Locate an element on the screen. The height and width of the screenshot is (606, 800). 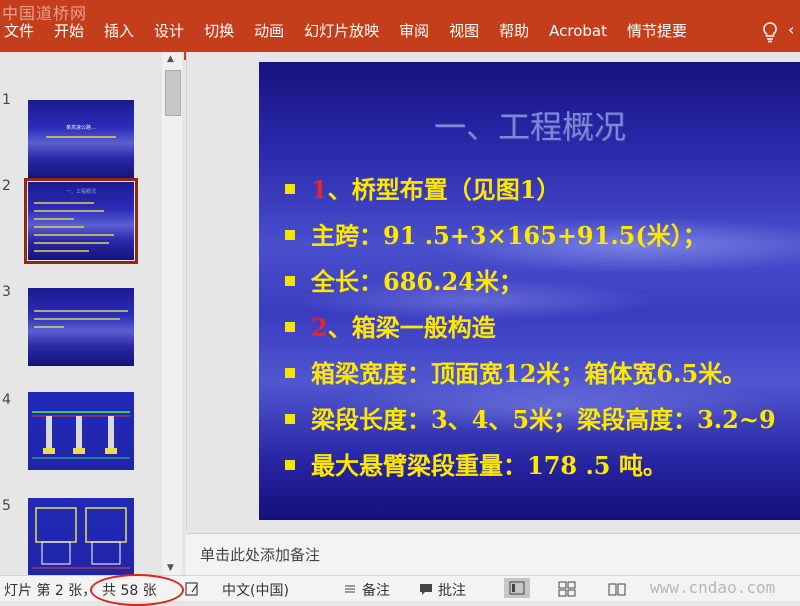
bullet-label: 最大悬臂梁段重量：178 .5 吨。 is located at coordinates (489, 465).